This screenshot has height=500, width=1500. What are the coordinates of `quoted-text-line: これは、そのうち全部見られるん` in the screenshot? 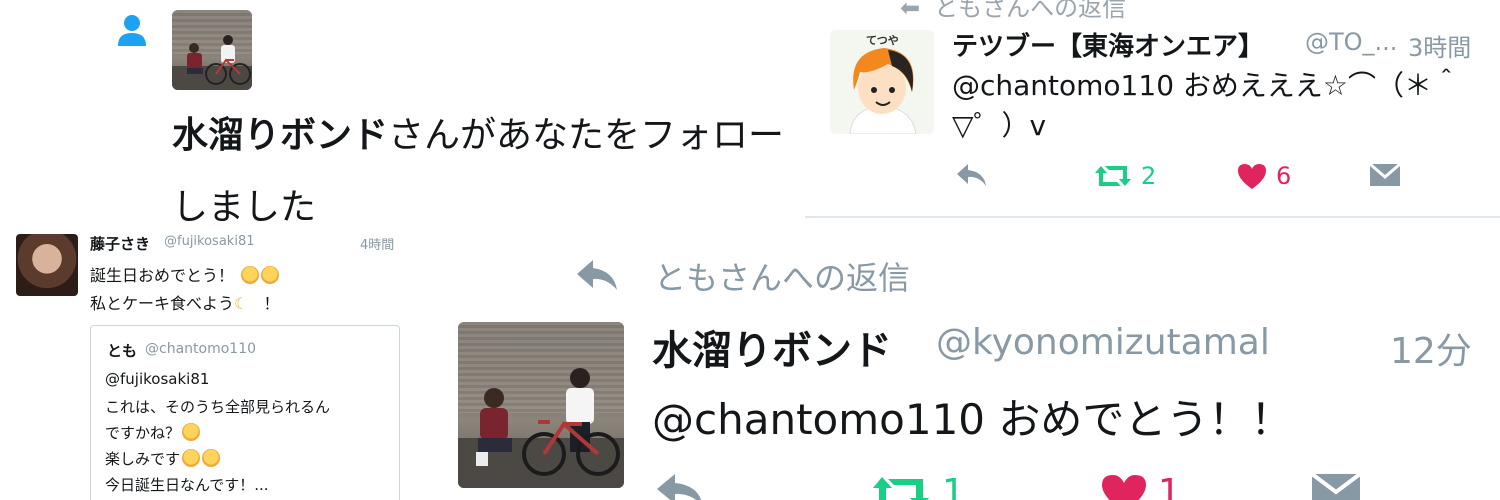 It's located at (218, 407).